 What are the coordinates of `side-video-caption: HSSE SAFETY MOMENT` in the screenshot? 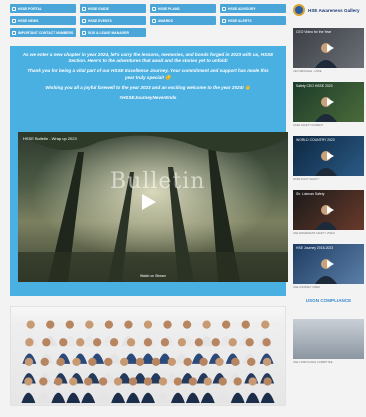 It's located at (308, 125).